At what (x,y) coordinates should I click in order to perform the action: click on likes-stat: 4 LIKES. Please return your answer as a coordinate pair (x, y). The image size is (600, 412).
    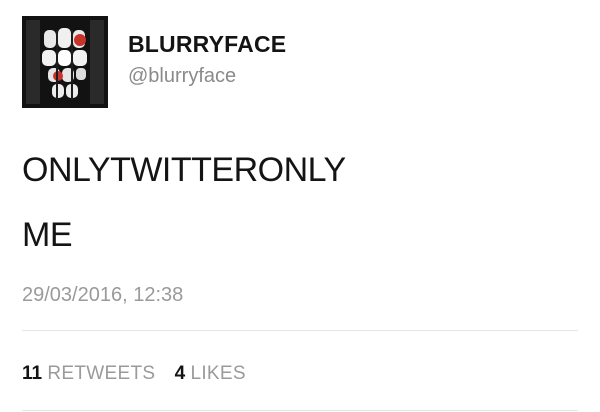
    Looking at the image, I should click on (210, 373).